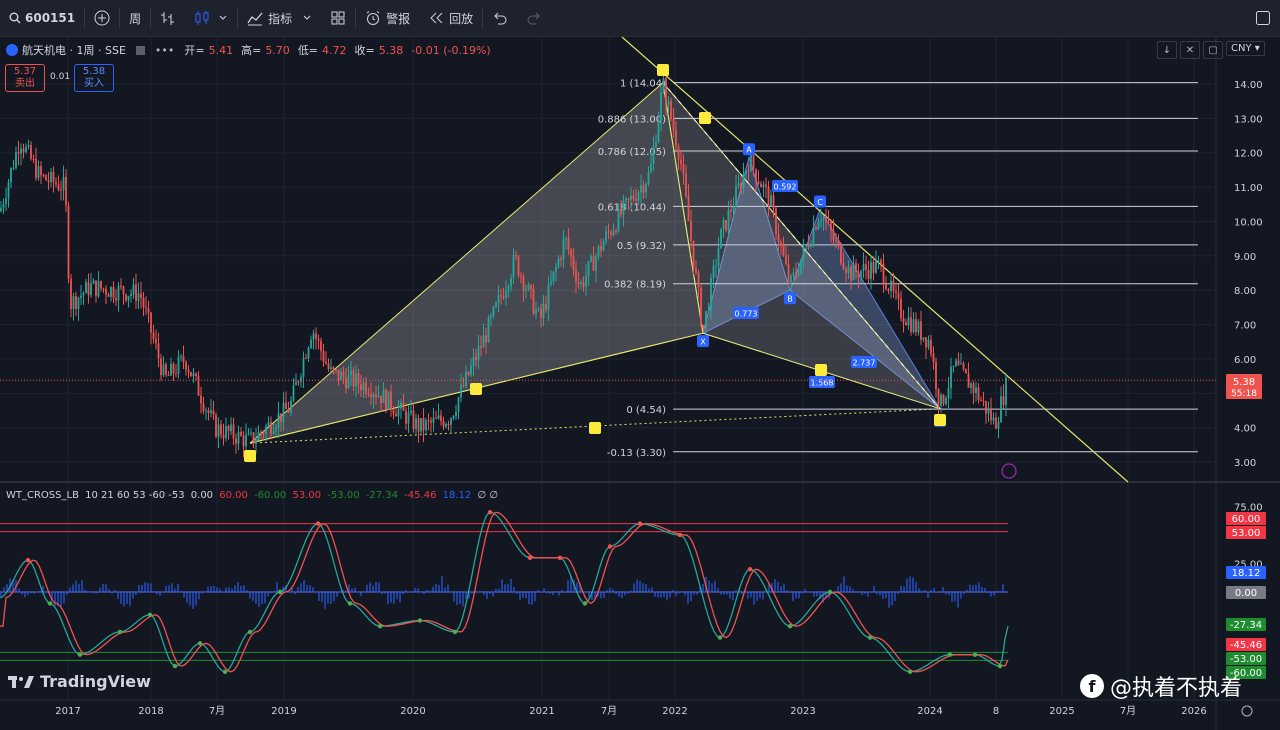 This screenshot has height=730, width=1280. I want to click on fullscreen-button, so click(1263, 18).